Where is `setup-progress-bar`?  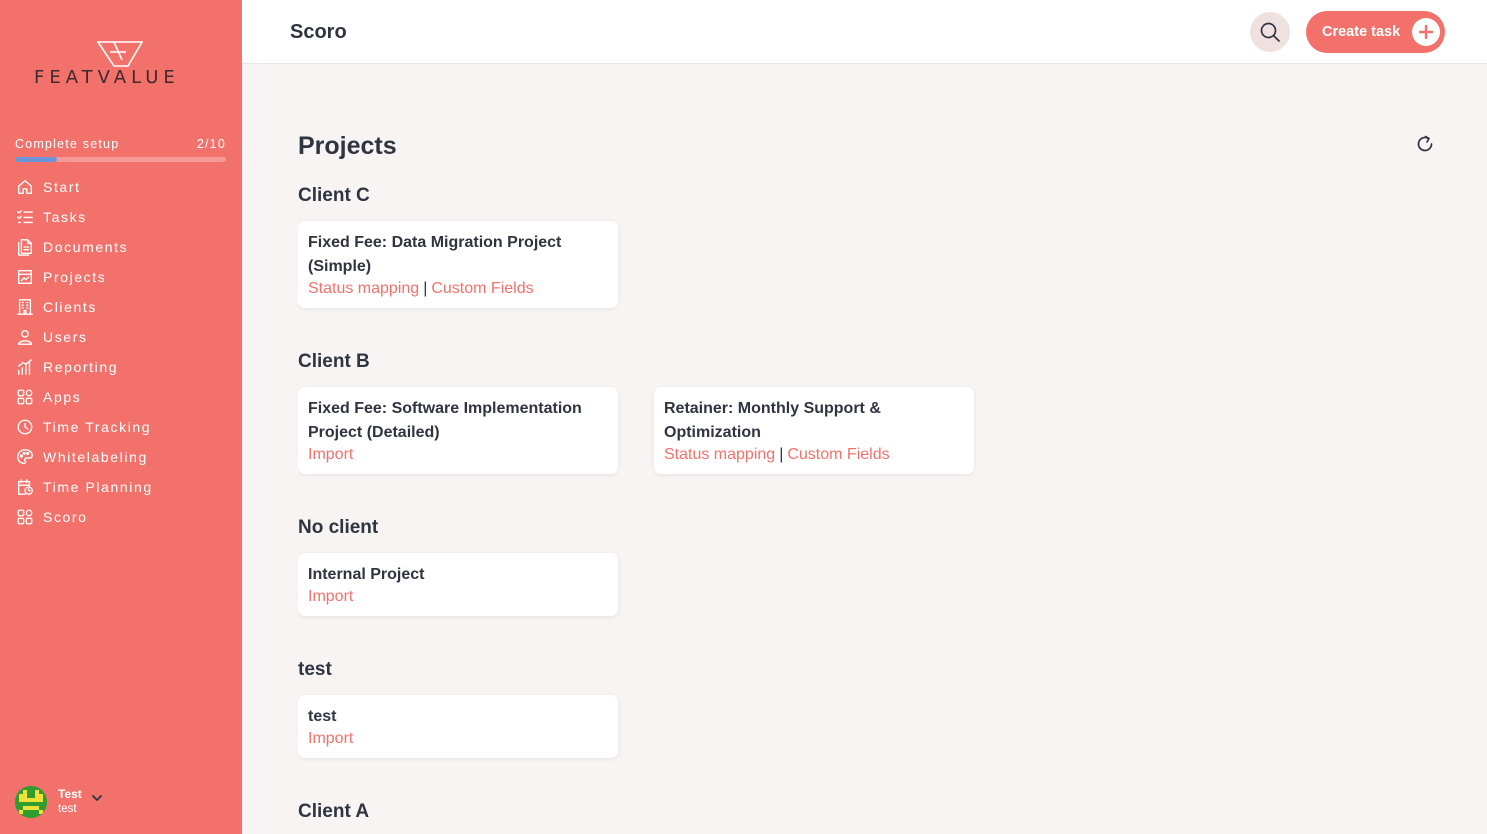
setup-progress-bar is located at coordinates (120, 159).